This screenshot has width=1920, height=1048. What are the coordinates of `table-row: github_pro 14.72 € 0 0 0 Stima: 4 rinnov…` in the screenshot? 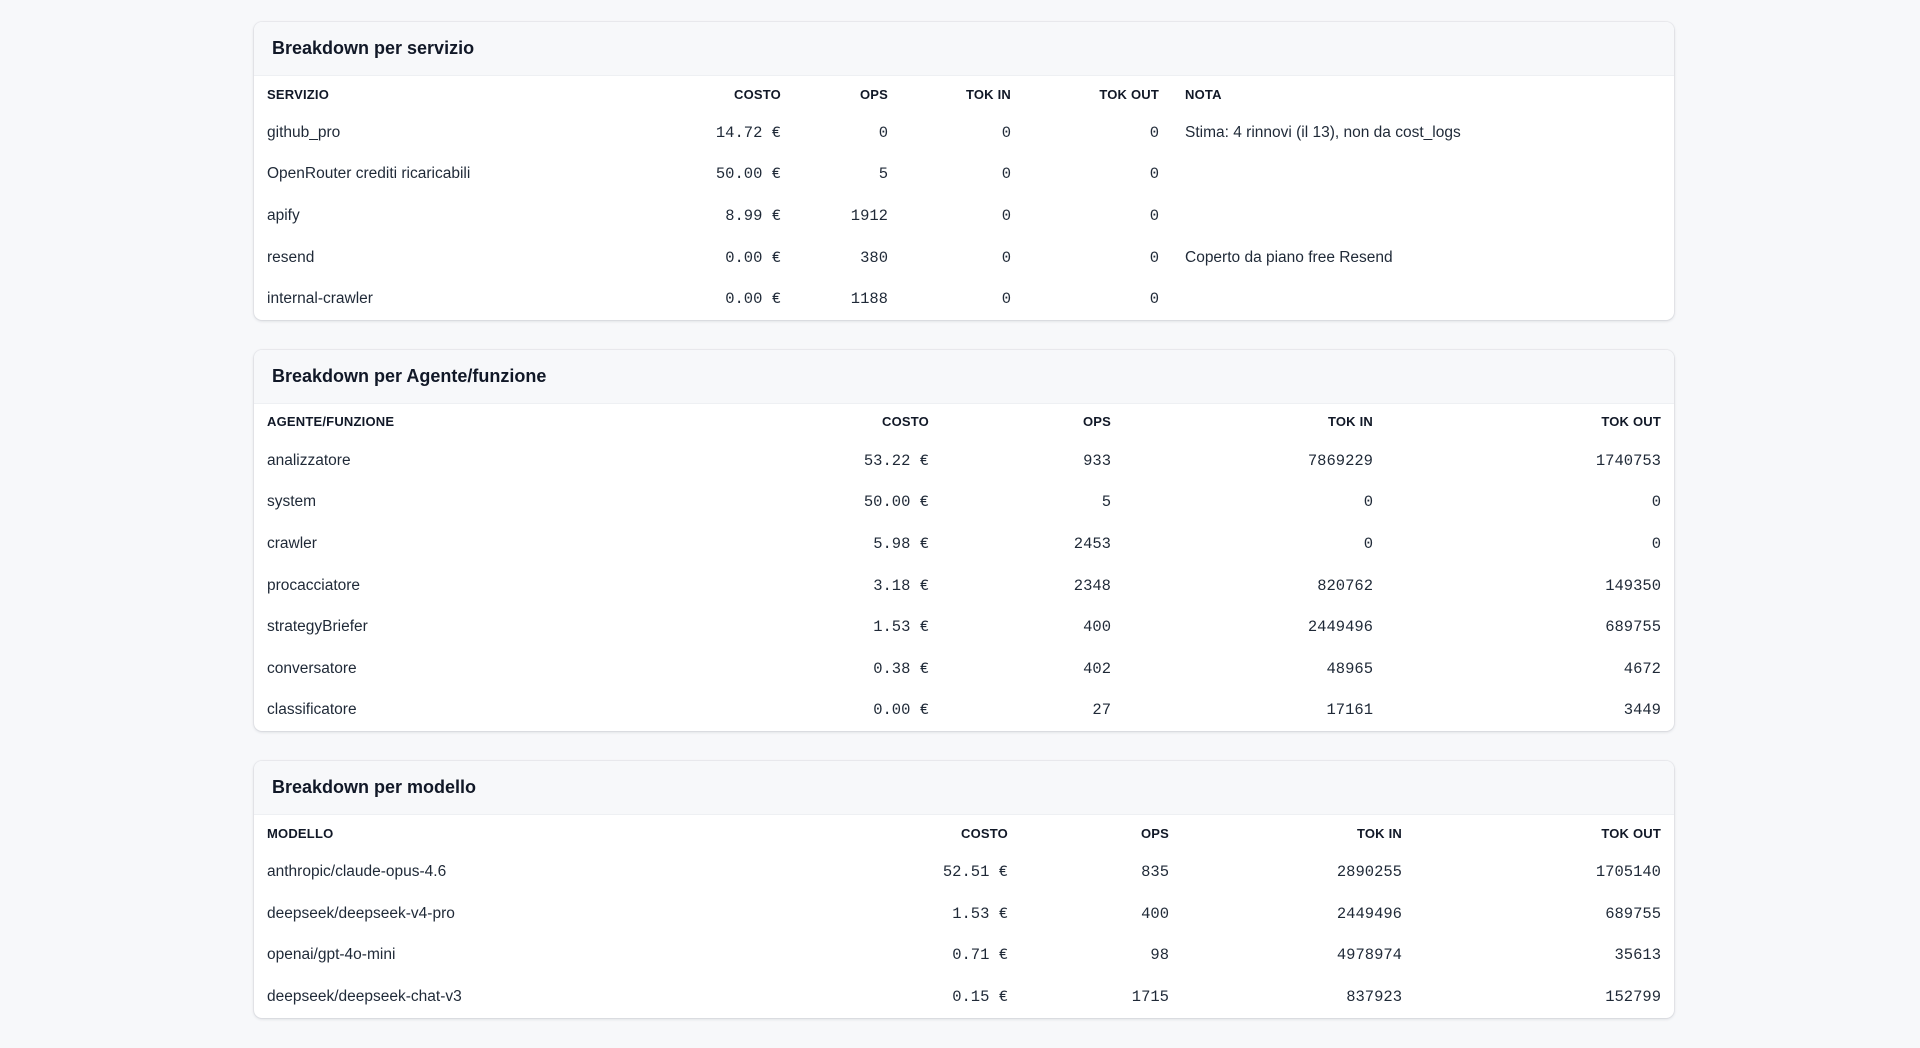 It's located at (964, 133).